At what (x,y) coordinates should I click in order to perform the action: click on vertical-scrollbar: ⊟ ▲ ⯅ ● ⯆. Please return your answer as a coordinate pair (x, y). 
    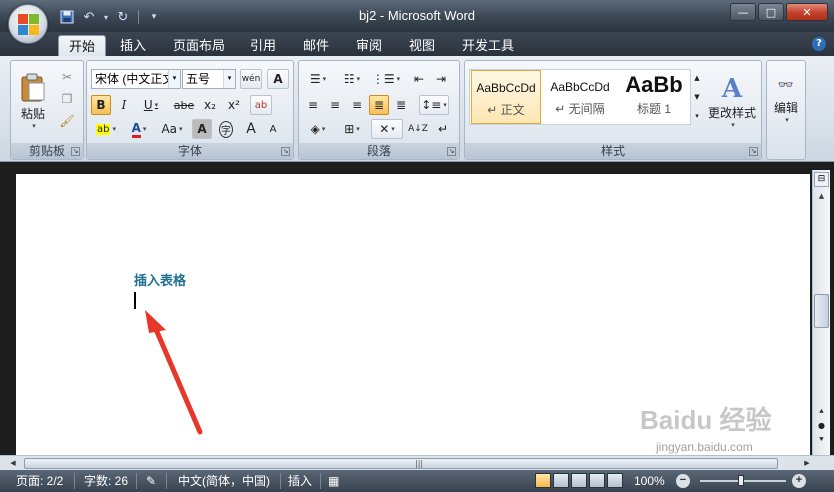
    Looking at the image, I should click on (821, 312).